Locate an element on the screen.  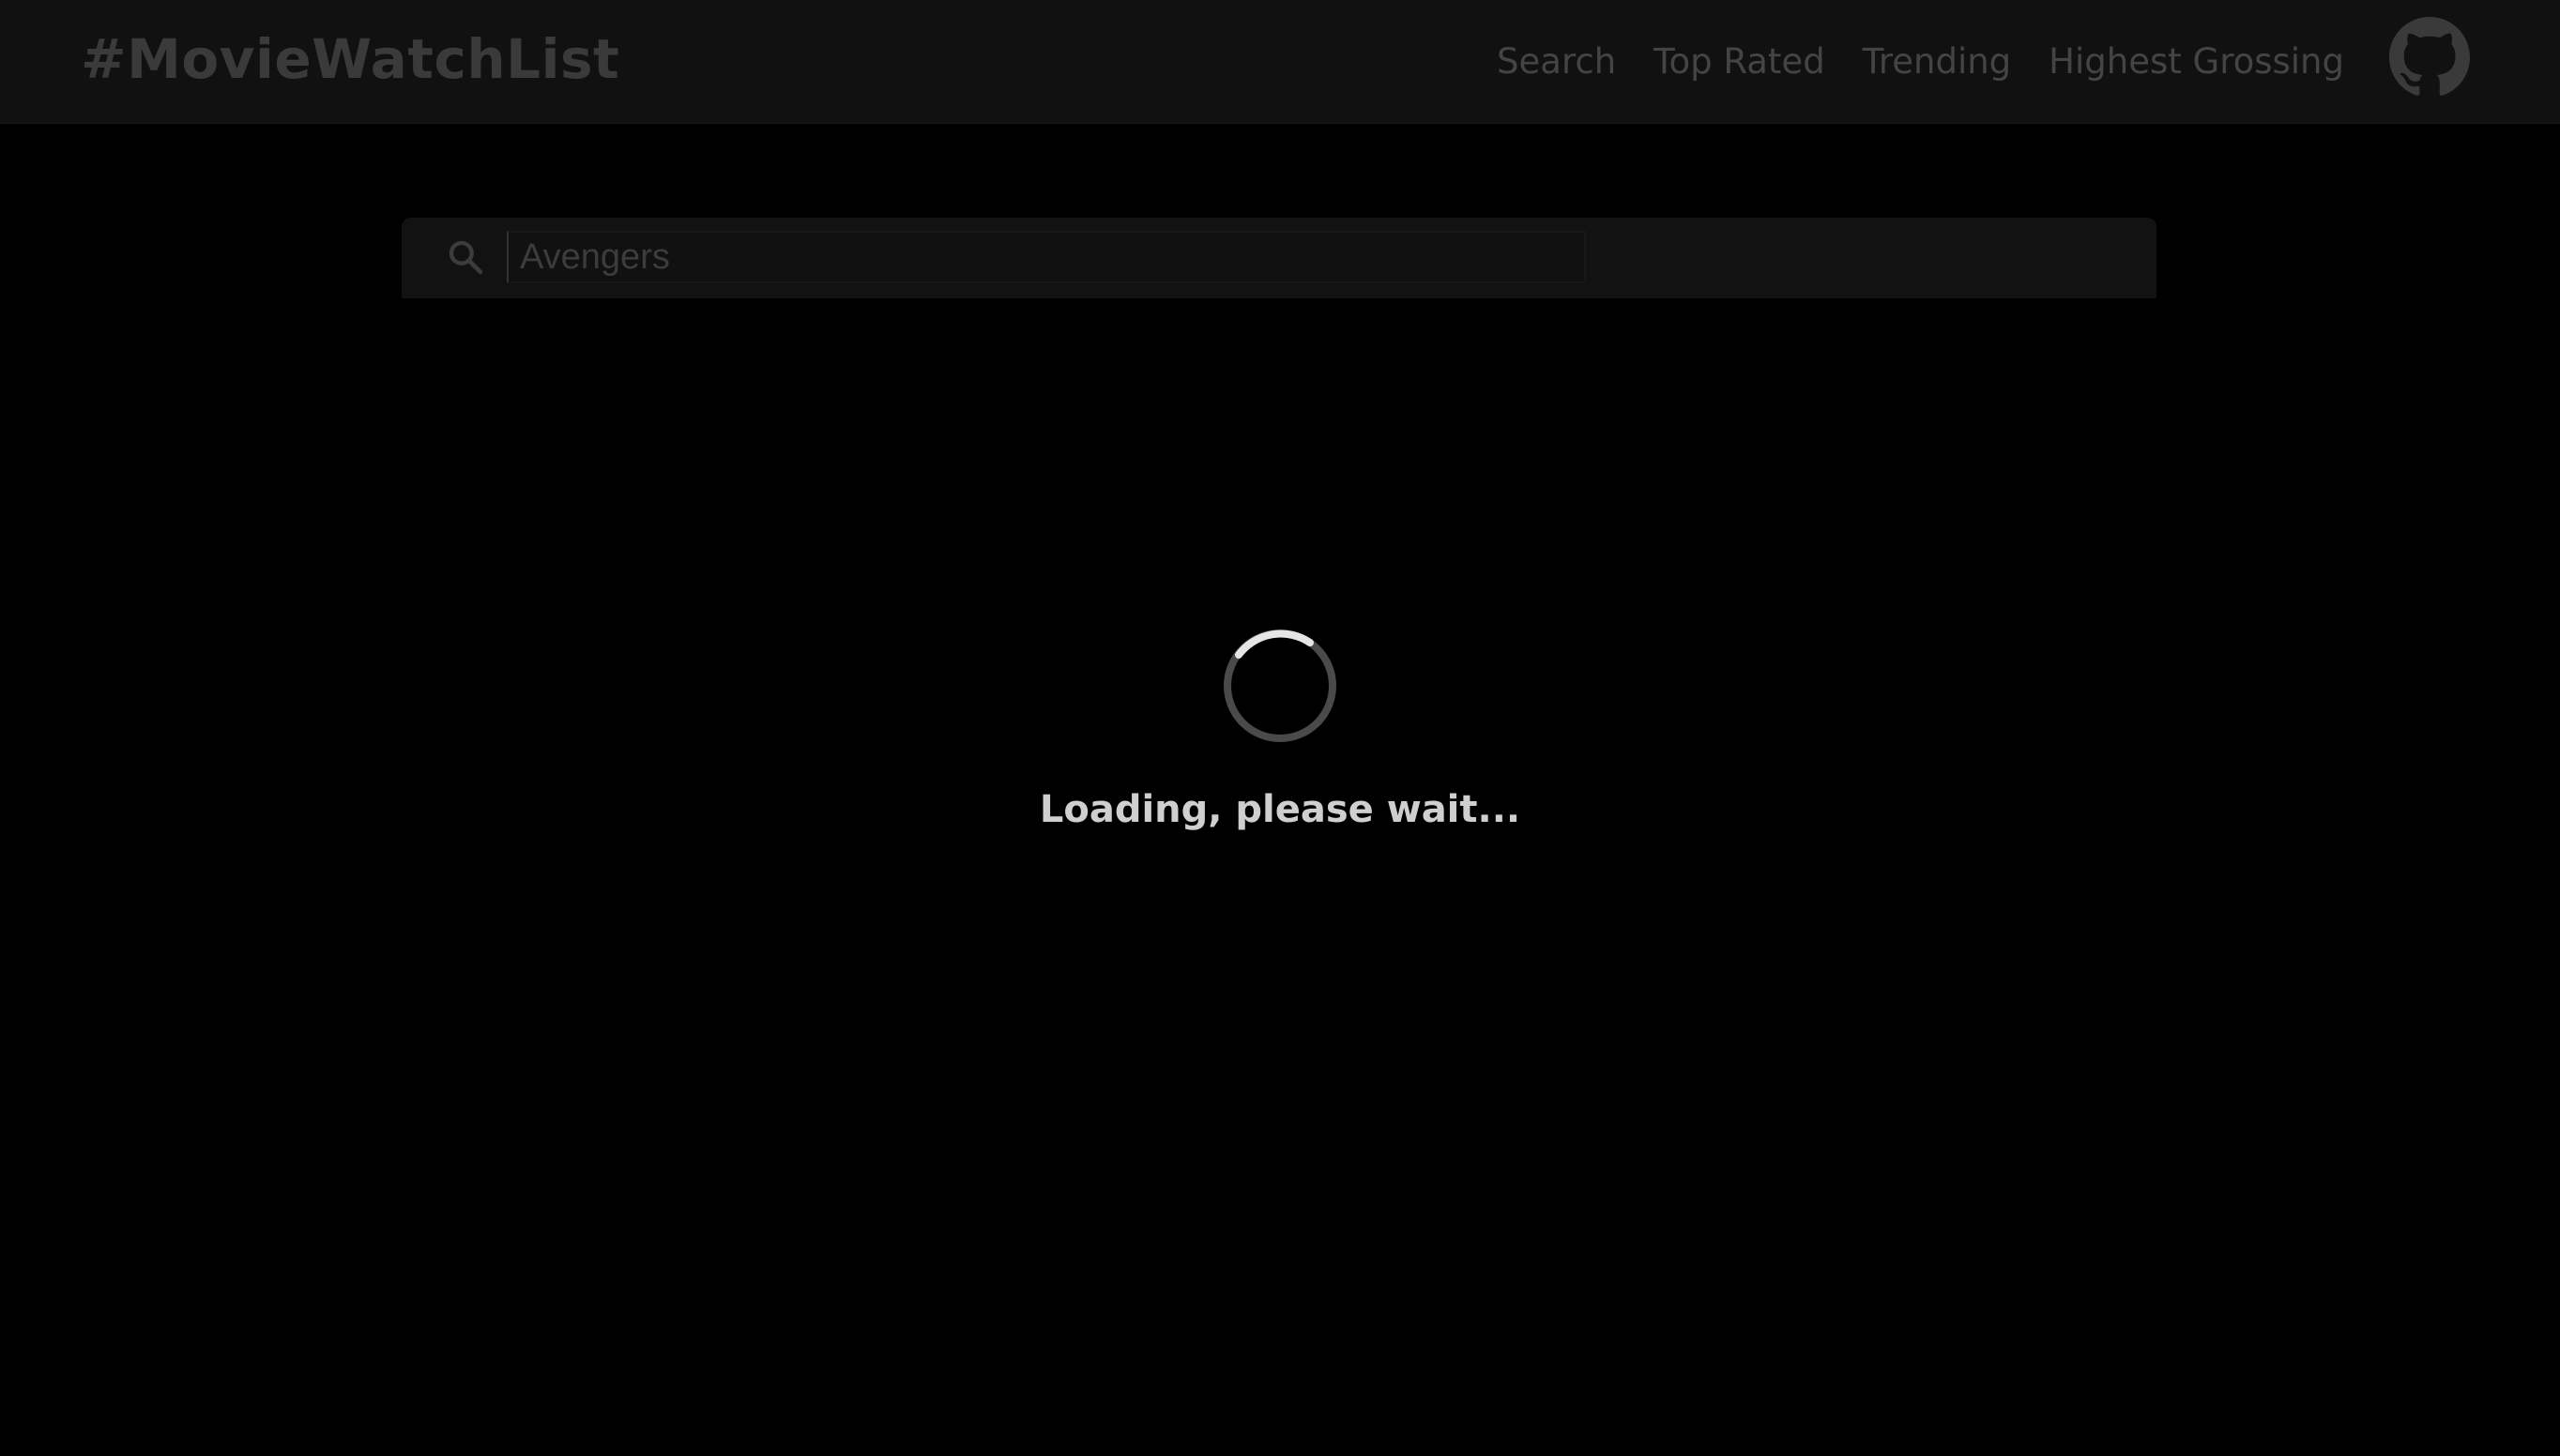
nav-highest-grossing-link: Highest Grossing is located at coordinates (2197, 61).